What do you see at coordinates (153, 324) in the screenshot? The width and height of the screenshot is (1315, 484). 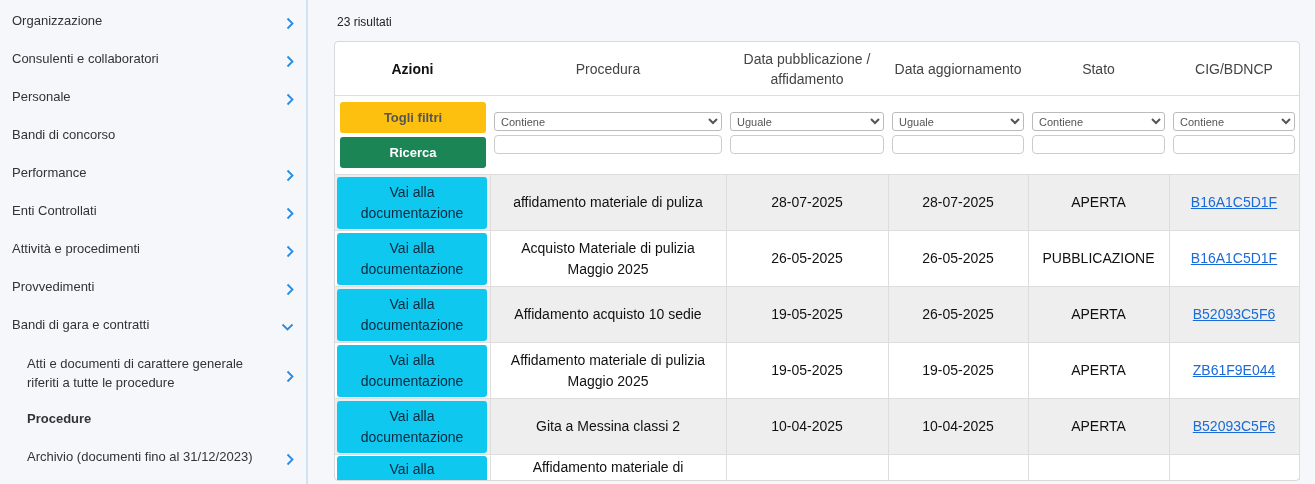 I see `sidebar-item: Bandi di gara e contratti` at bounding box center [153, 324].